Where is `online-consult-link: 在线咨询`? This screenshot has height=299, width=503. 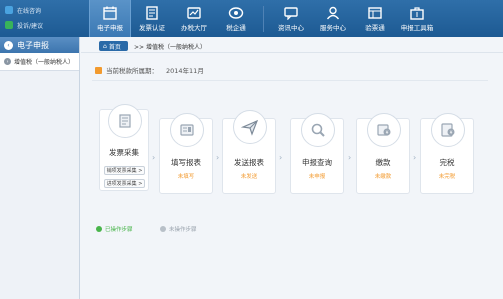 online-consult-link: 在线咨询 is located at coordinates (23, 10).